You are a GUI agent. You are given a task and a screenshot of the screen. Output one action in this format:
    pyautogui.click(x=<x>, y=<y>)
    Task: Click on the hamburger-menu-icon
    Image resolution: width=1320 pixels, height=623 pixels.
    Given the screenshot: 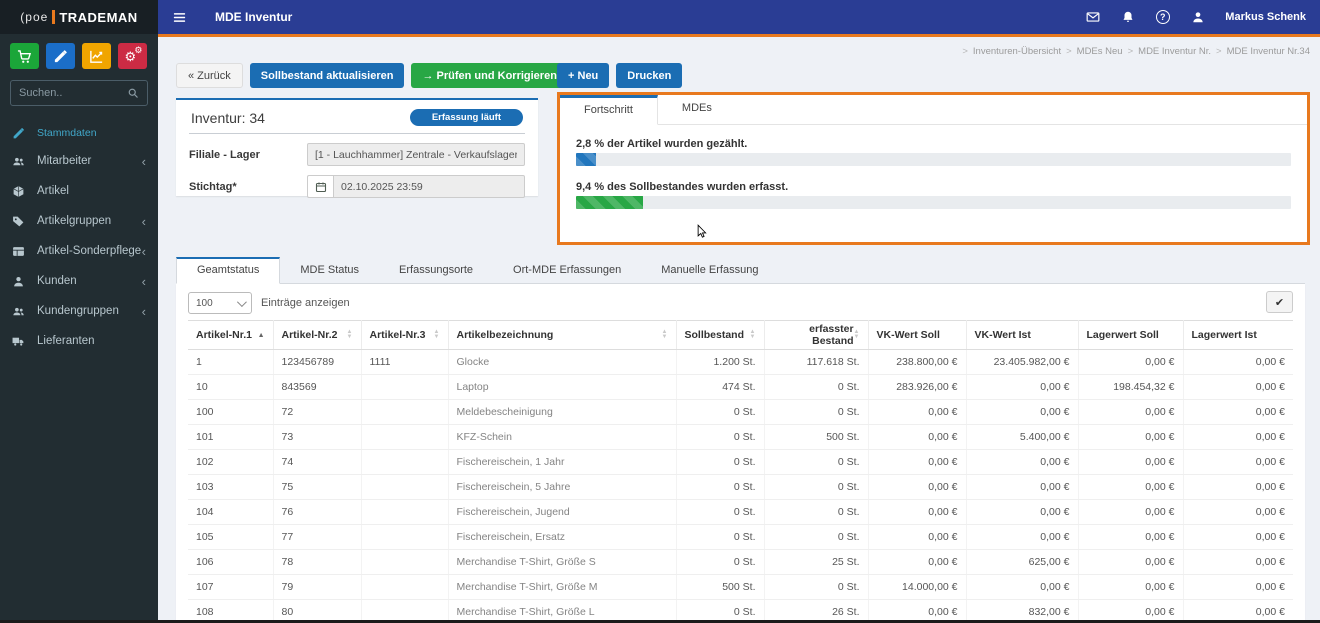 What is the action you would take?
    pyautogui.click(x=179, y=17)
    